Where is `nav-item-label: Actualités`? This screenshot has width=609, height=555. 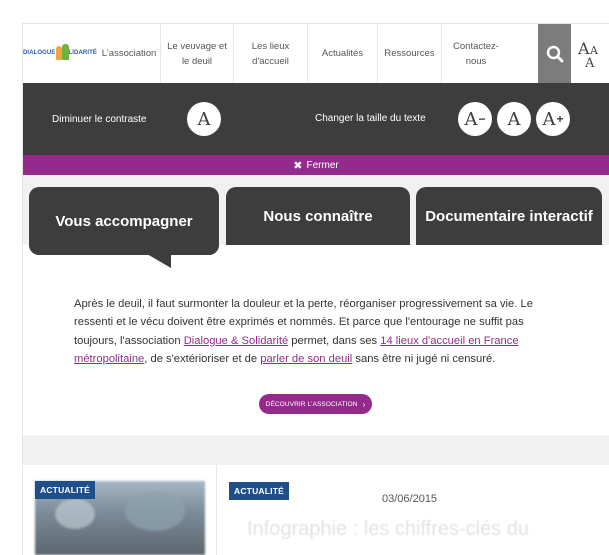
nav-item-label: Actualités is located at coordinates (342, 53).